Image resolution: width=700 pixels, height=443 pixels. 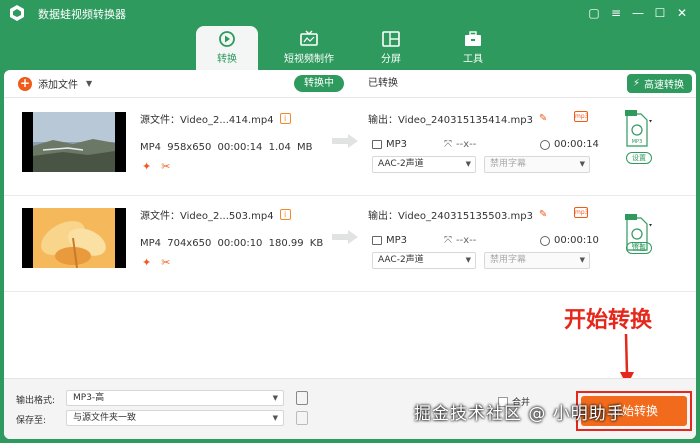 I want to click on source-file: 源文件：Video_2...414.mp4 i, so click(x=215, y=118).